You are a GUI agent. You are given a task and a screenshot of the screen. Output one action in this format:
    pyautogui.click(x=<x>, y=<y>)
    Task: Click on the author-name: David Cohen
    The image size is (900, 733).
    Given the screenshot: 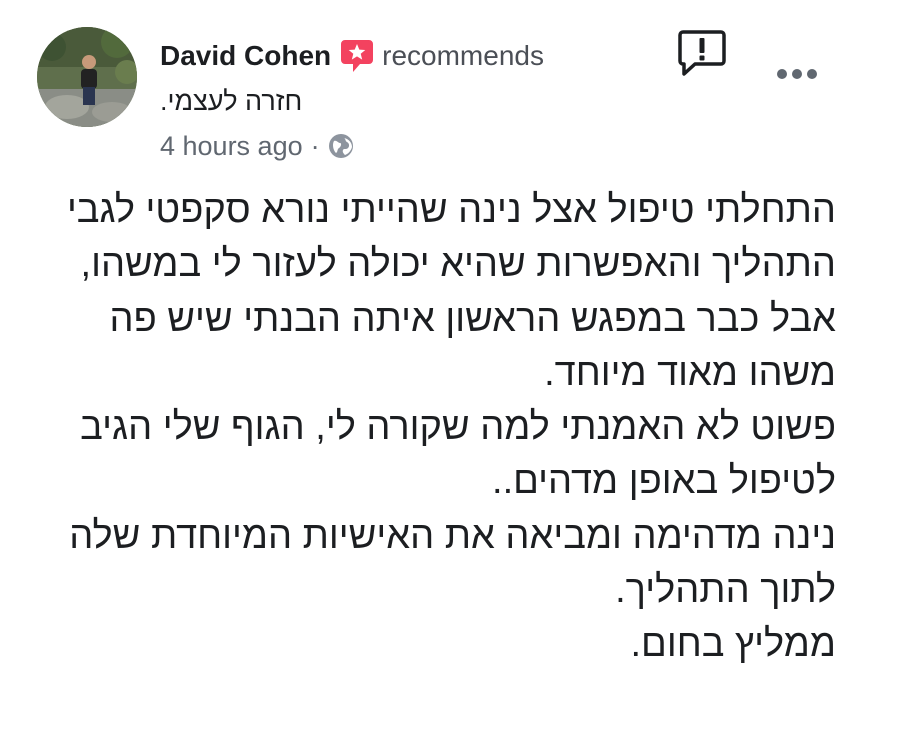 What is the action you would take?
    pyautogui.click(x=245, y=56)
    